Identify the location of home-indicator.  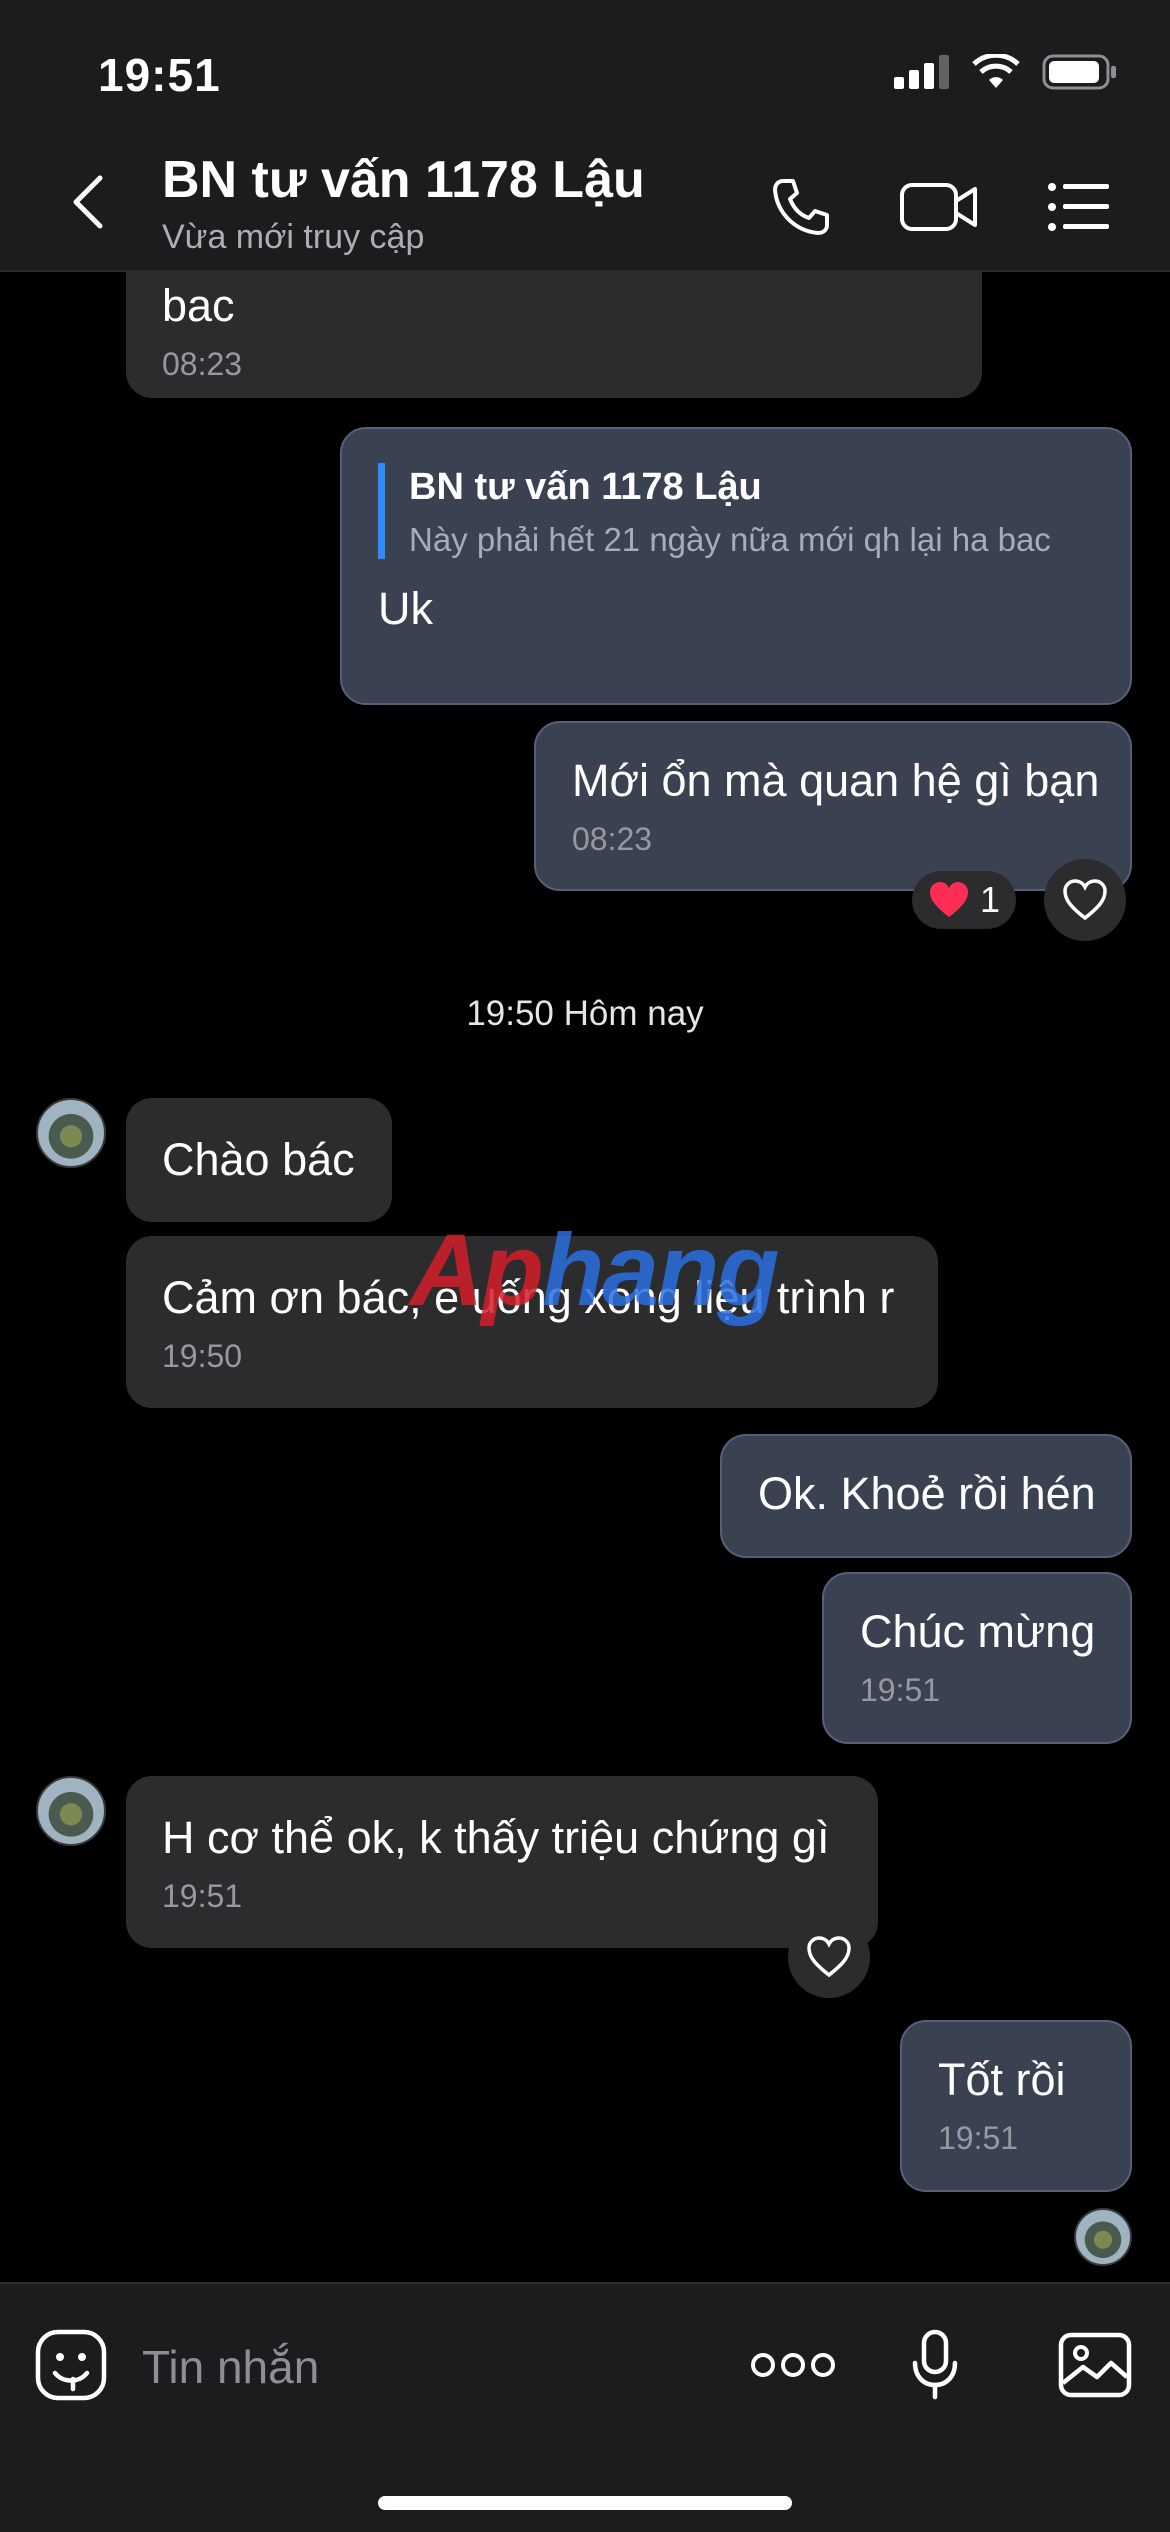
(585, 2503).